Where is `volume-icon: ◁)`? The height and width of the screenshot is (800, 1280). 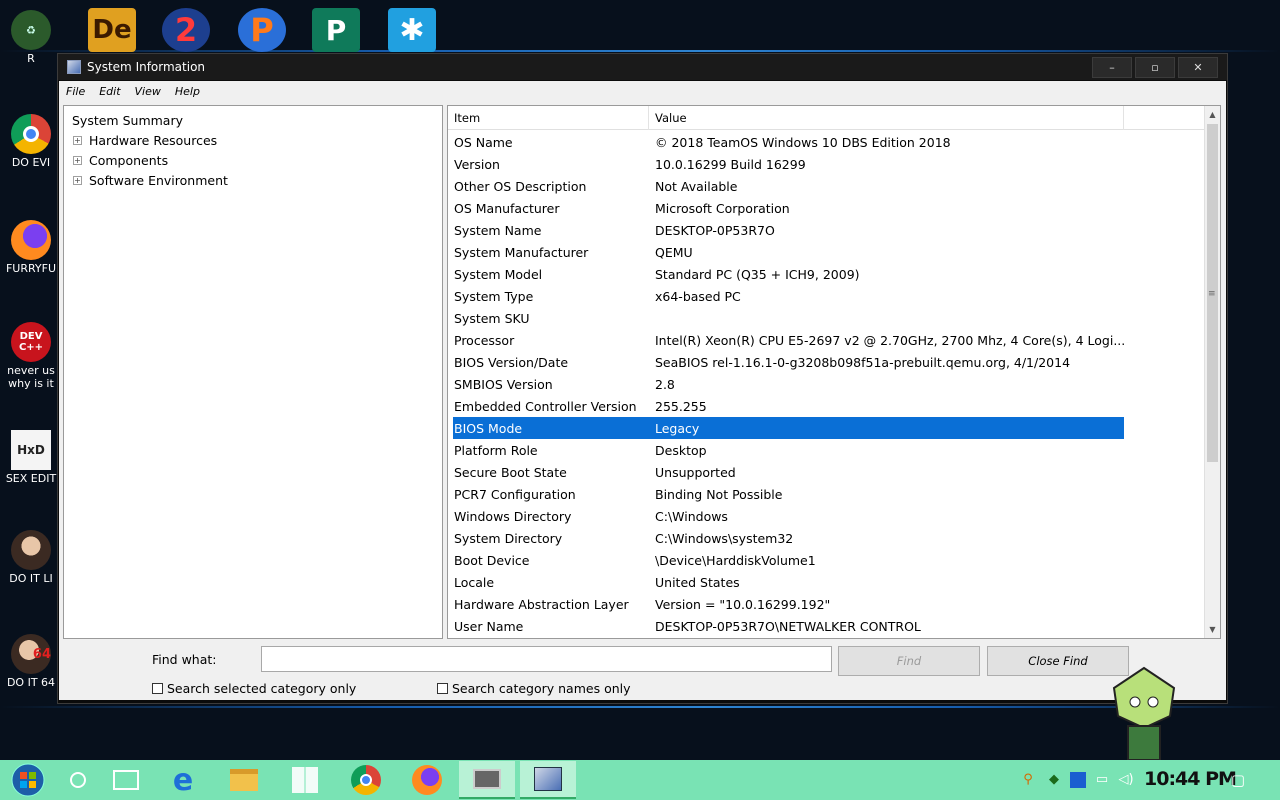 volume-icon: ◁) is located at coordinates (1126, 780).